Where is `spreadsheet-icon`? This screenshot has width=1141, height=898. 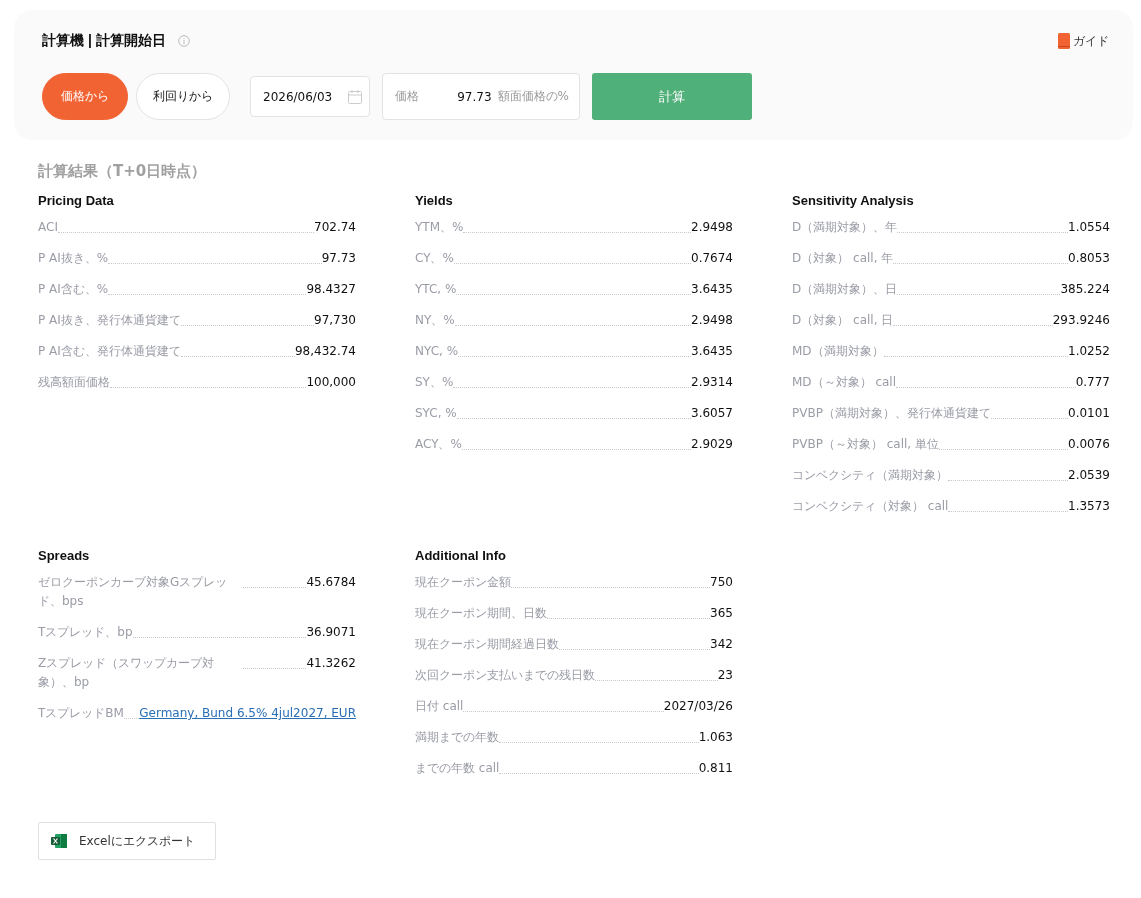
spreadsheet-icon is located at coordinates (59, 841).